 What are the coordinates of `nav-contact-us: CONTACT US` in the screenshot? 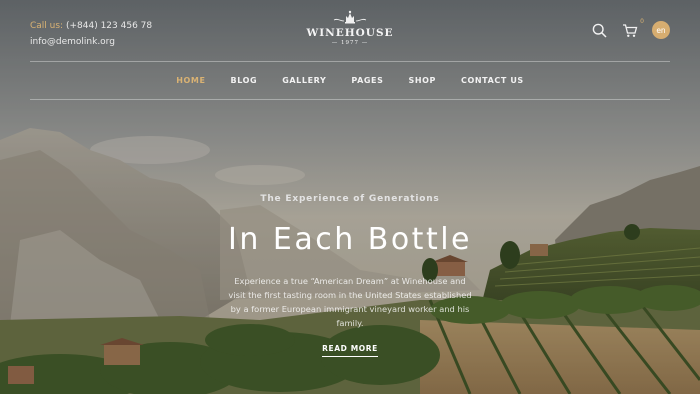 It's located at (492, 80).